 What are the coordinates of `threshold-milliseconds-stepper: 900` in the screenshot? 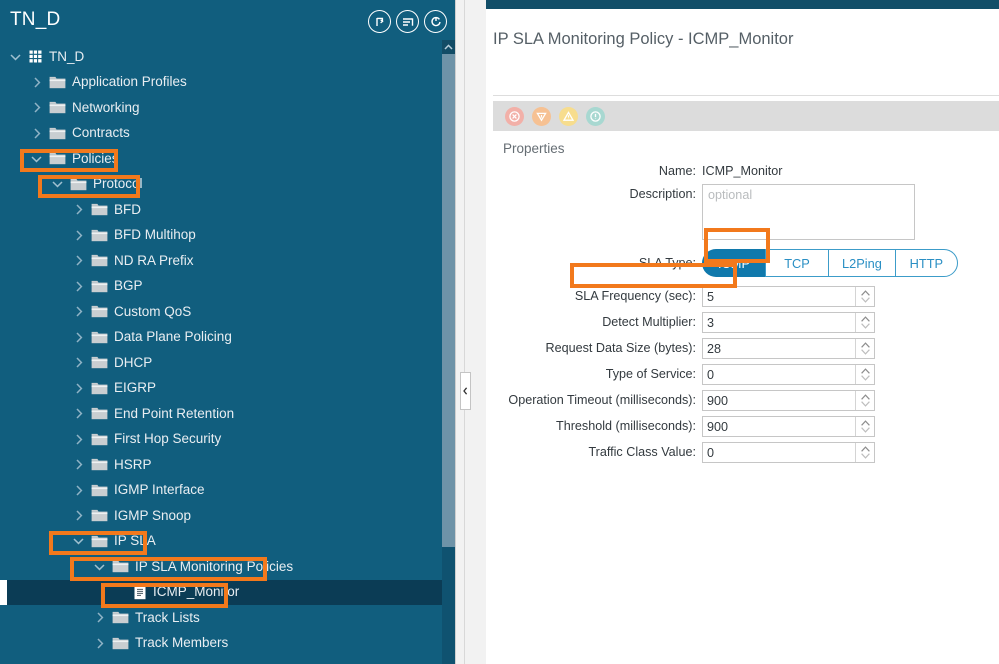 It's located at (788, 426).